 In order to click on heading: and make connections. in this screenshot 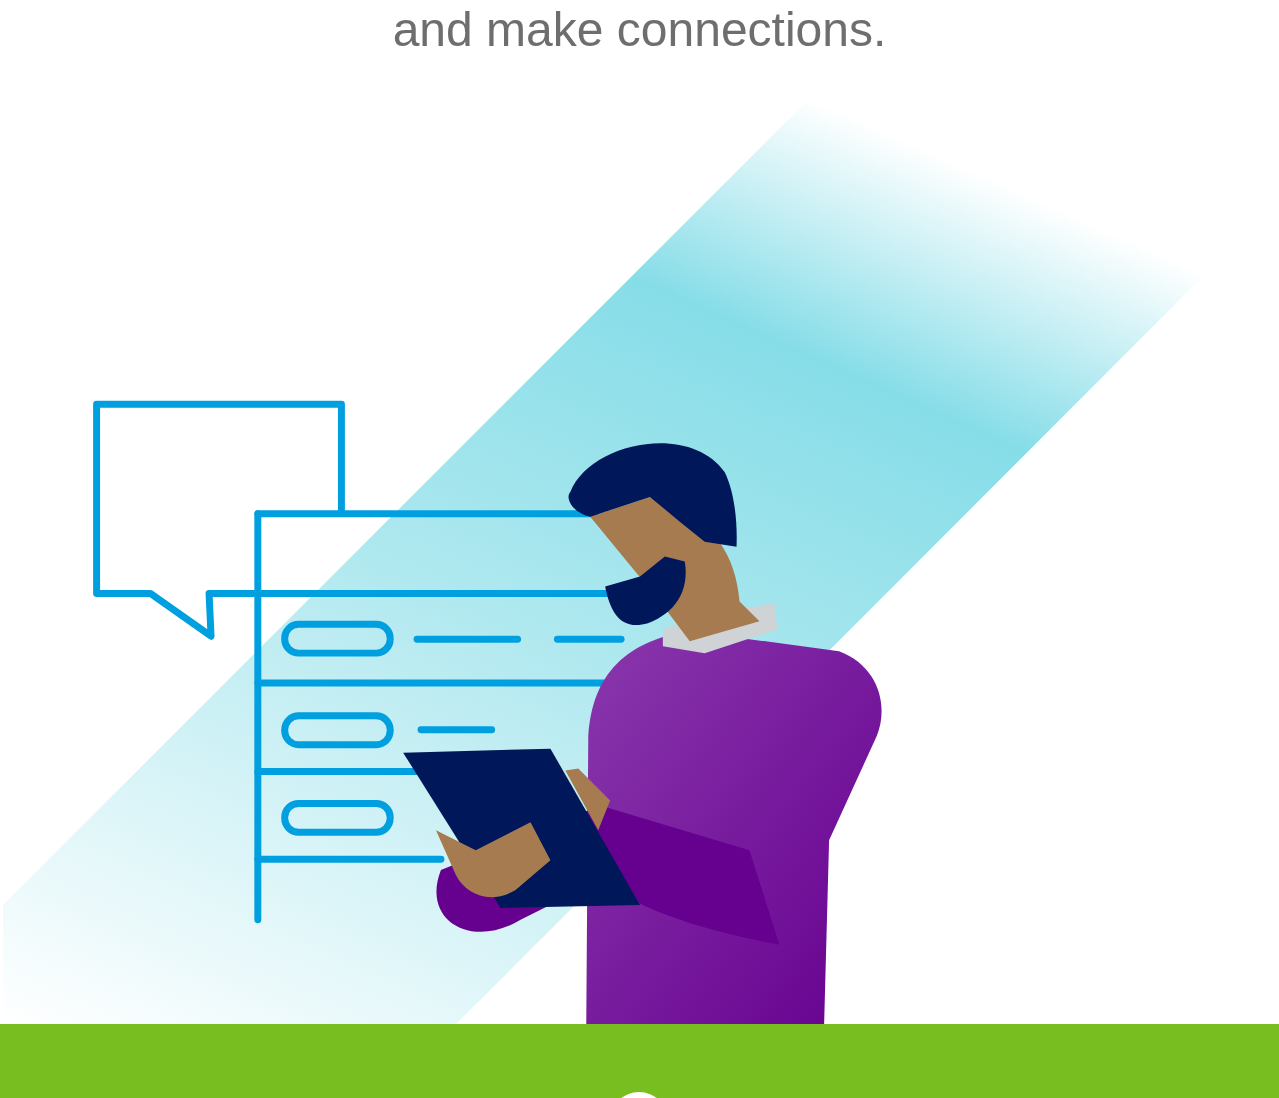, I will do `click(639, 30)`.